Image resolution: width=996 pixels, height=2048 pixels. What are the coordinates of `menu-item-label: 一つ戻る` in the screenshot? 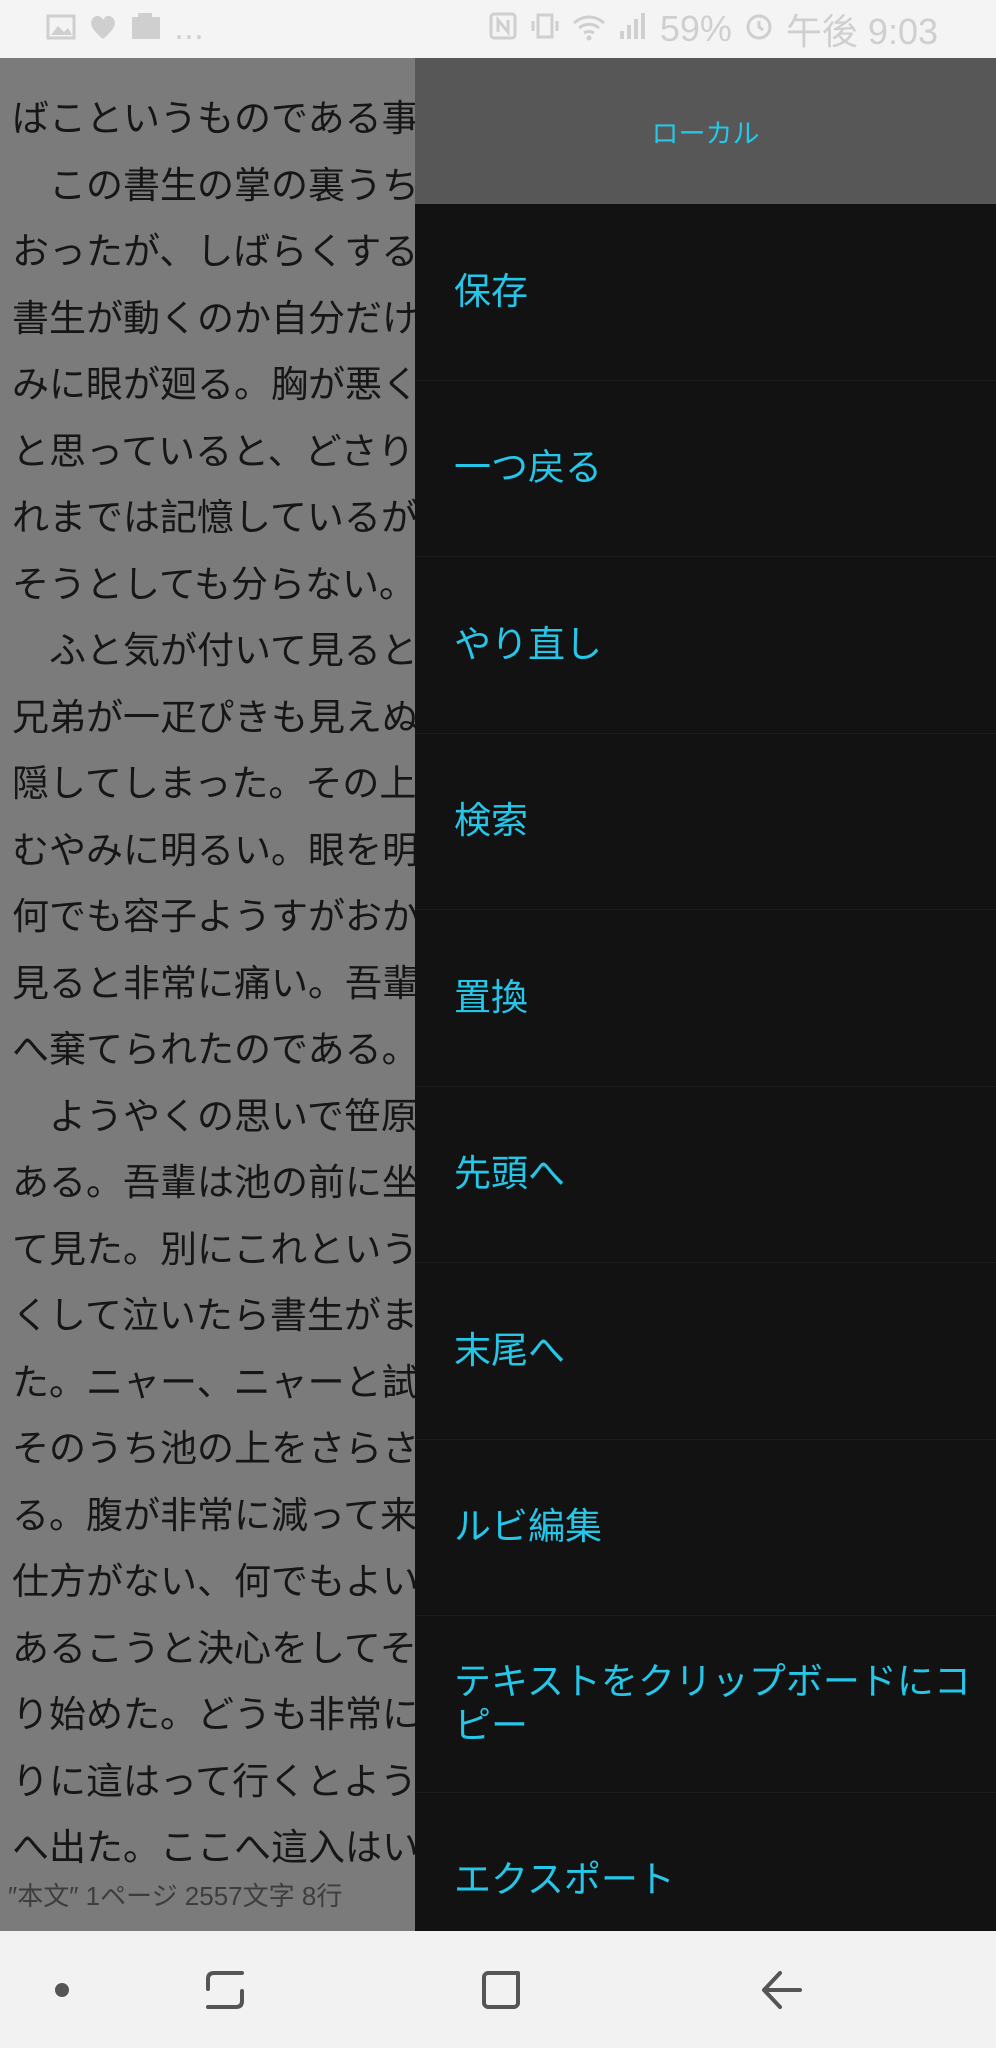 It's located at (528, 468).